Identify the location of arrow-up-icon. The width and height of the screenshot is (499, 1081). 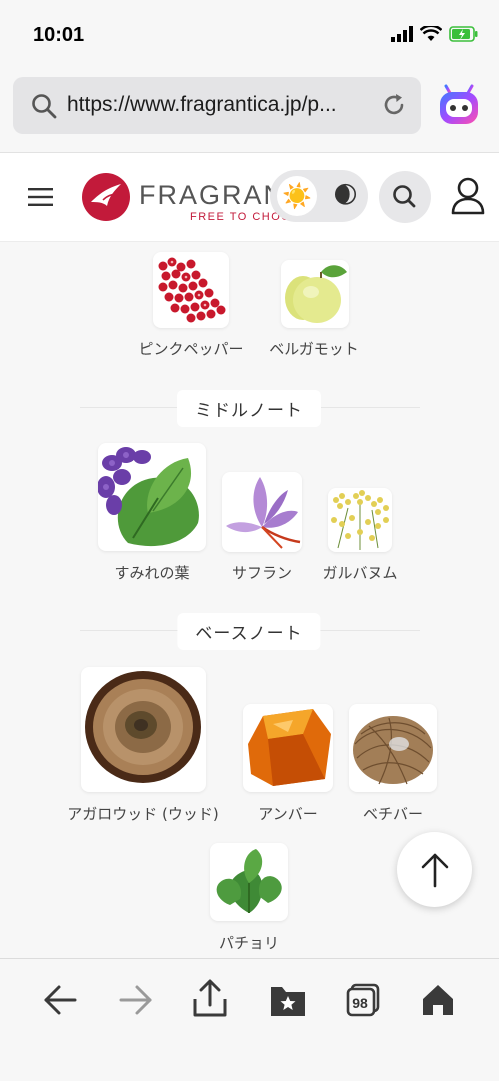
(434, 870).